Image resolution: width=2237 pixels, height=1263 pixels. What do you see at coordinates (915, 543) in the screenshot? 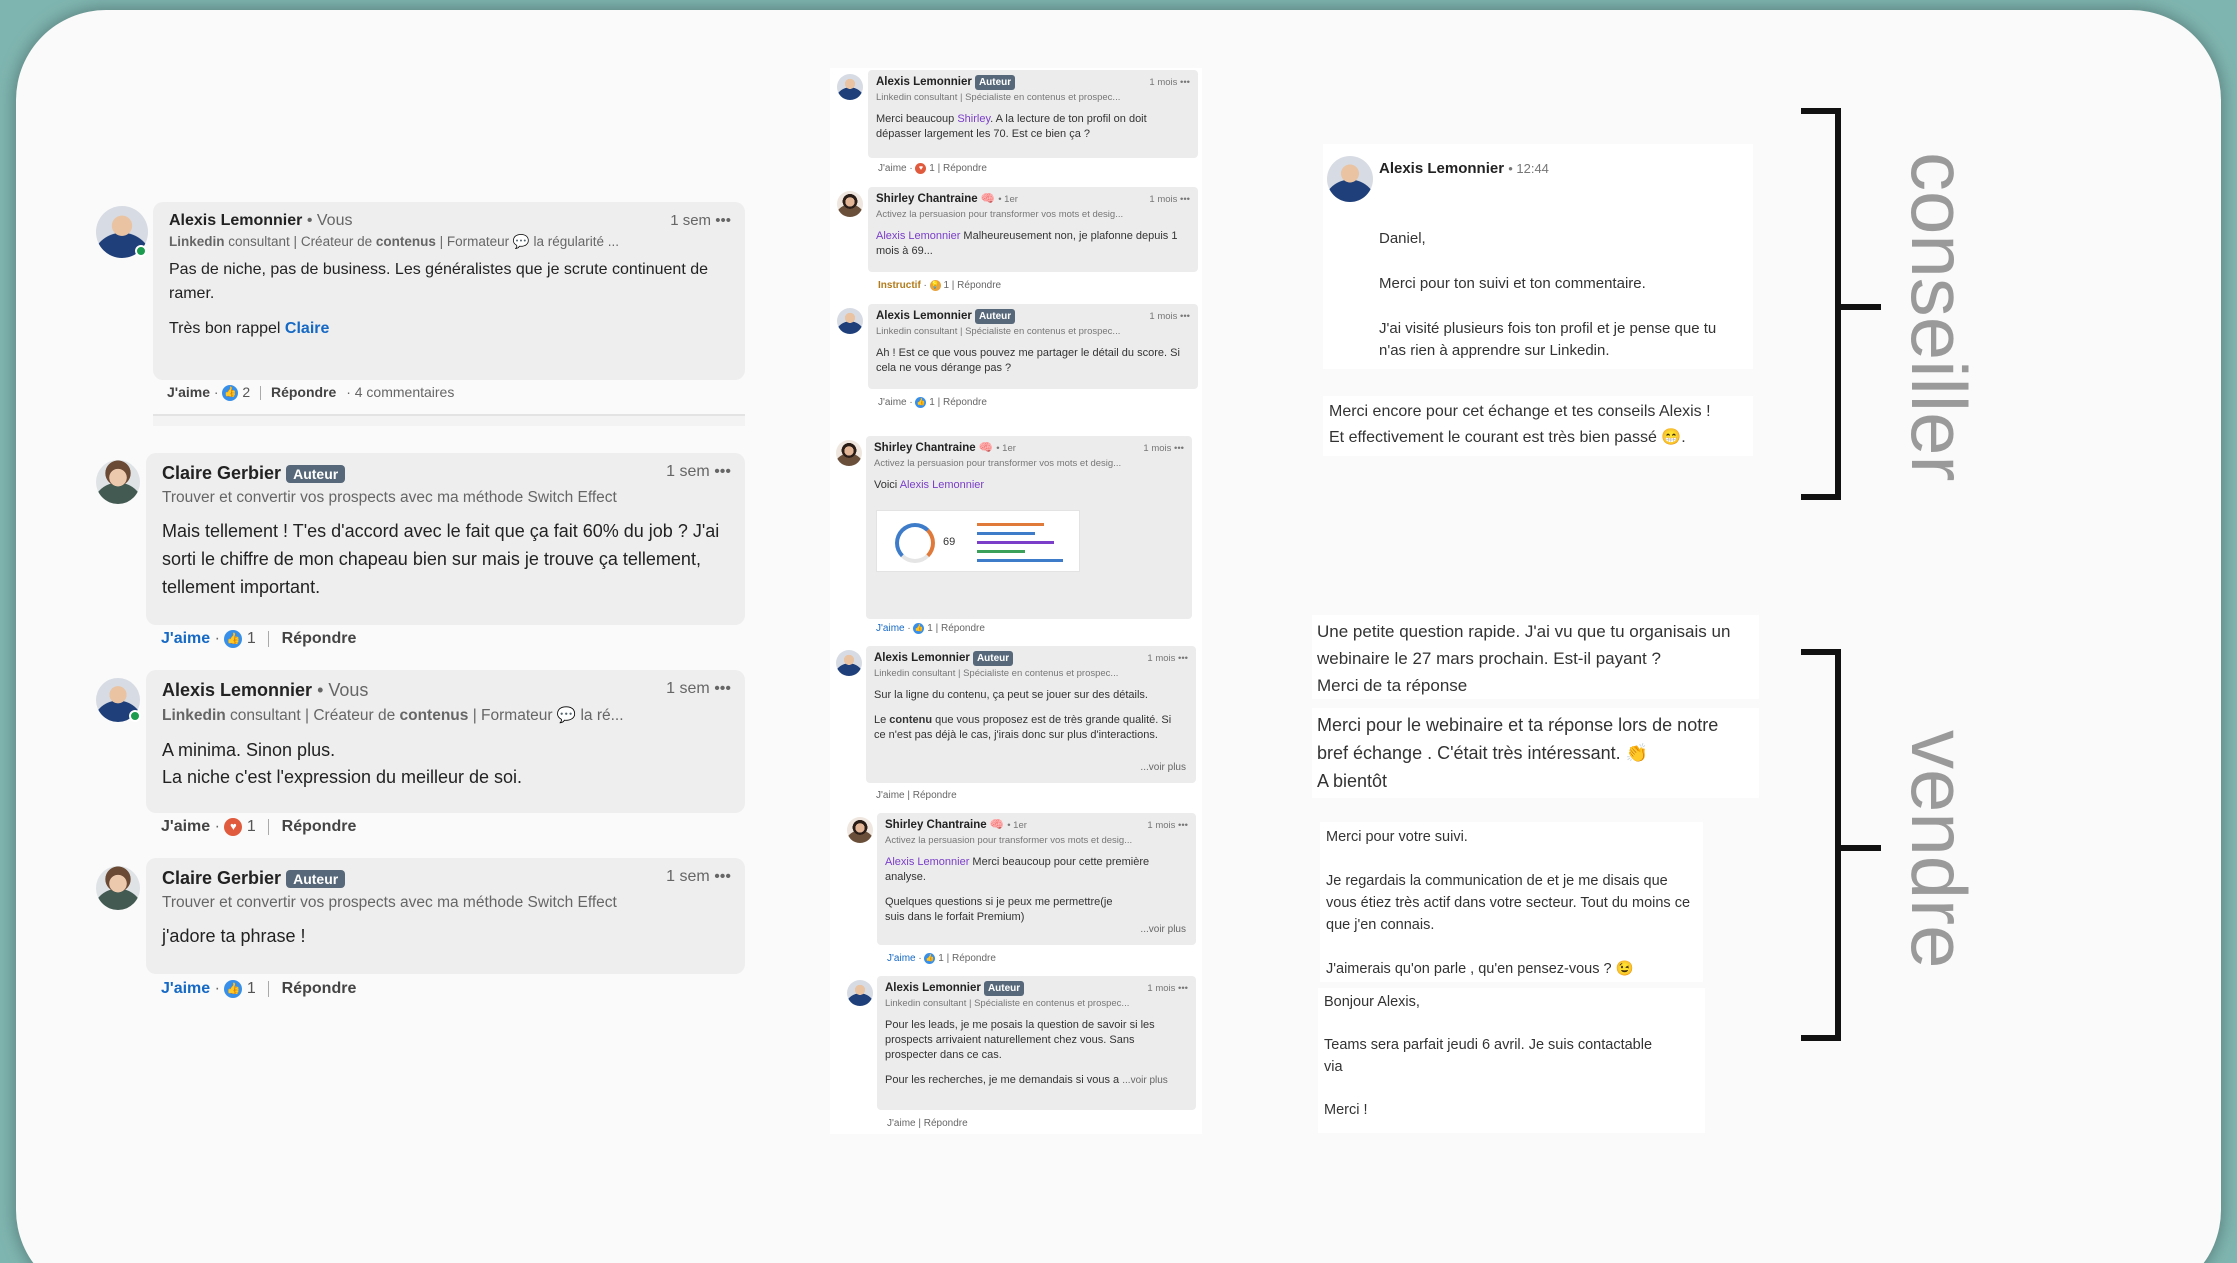
I see `score-ring` at bounding box center [915, 543].